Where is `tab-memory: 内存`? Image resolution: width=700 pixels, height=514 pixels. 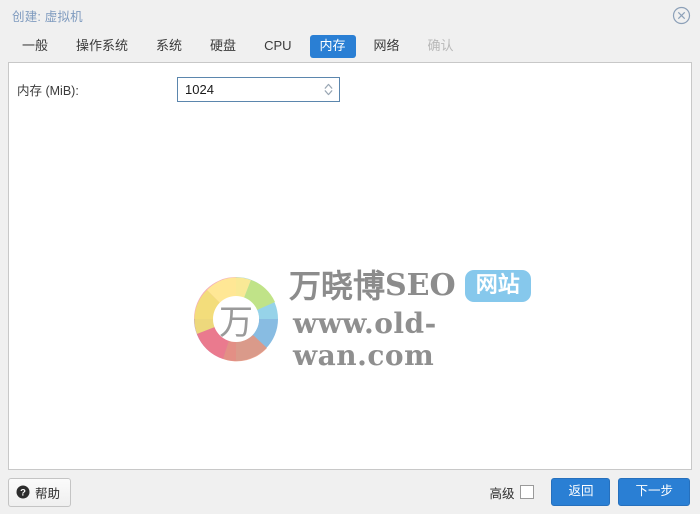
tab-memory: 内存 is located at coordinates (332, 46).